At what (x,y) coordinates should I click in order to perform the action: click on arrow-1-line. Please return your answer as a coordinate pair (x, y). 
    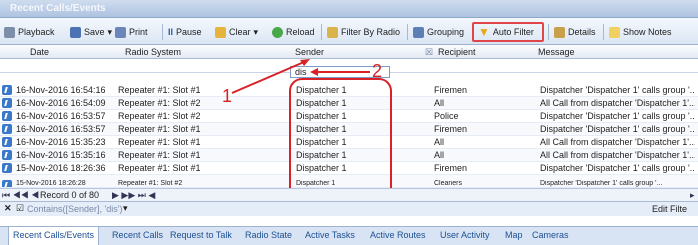
    Looking at the image, I should click on (268, 77).